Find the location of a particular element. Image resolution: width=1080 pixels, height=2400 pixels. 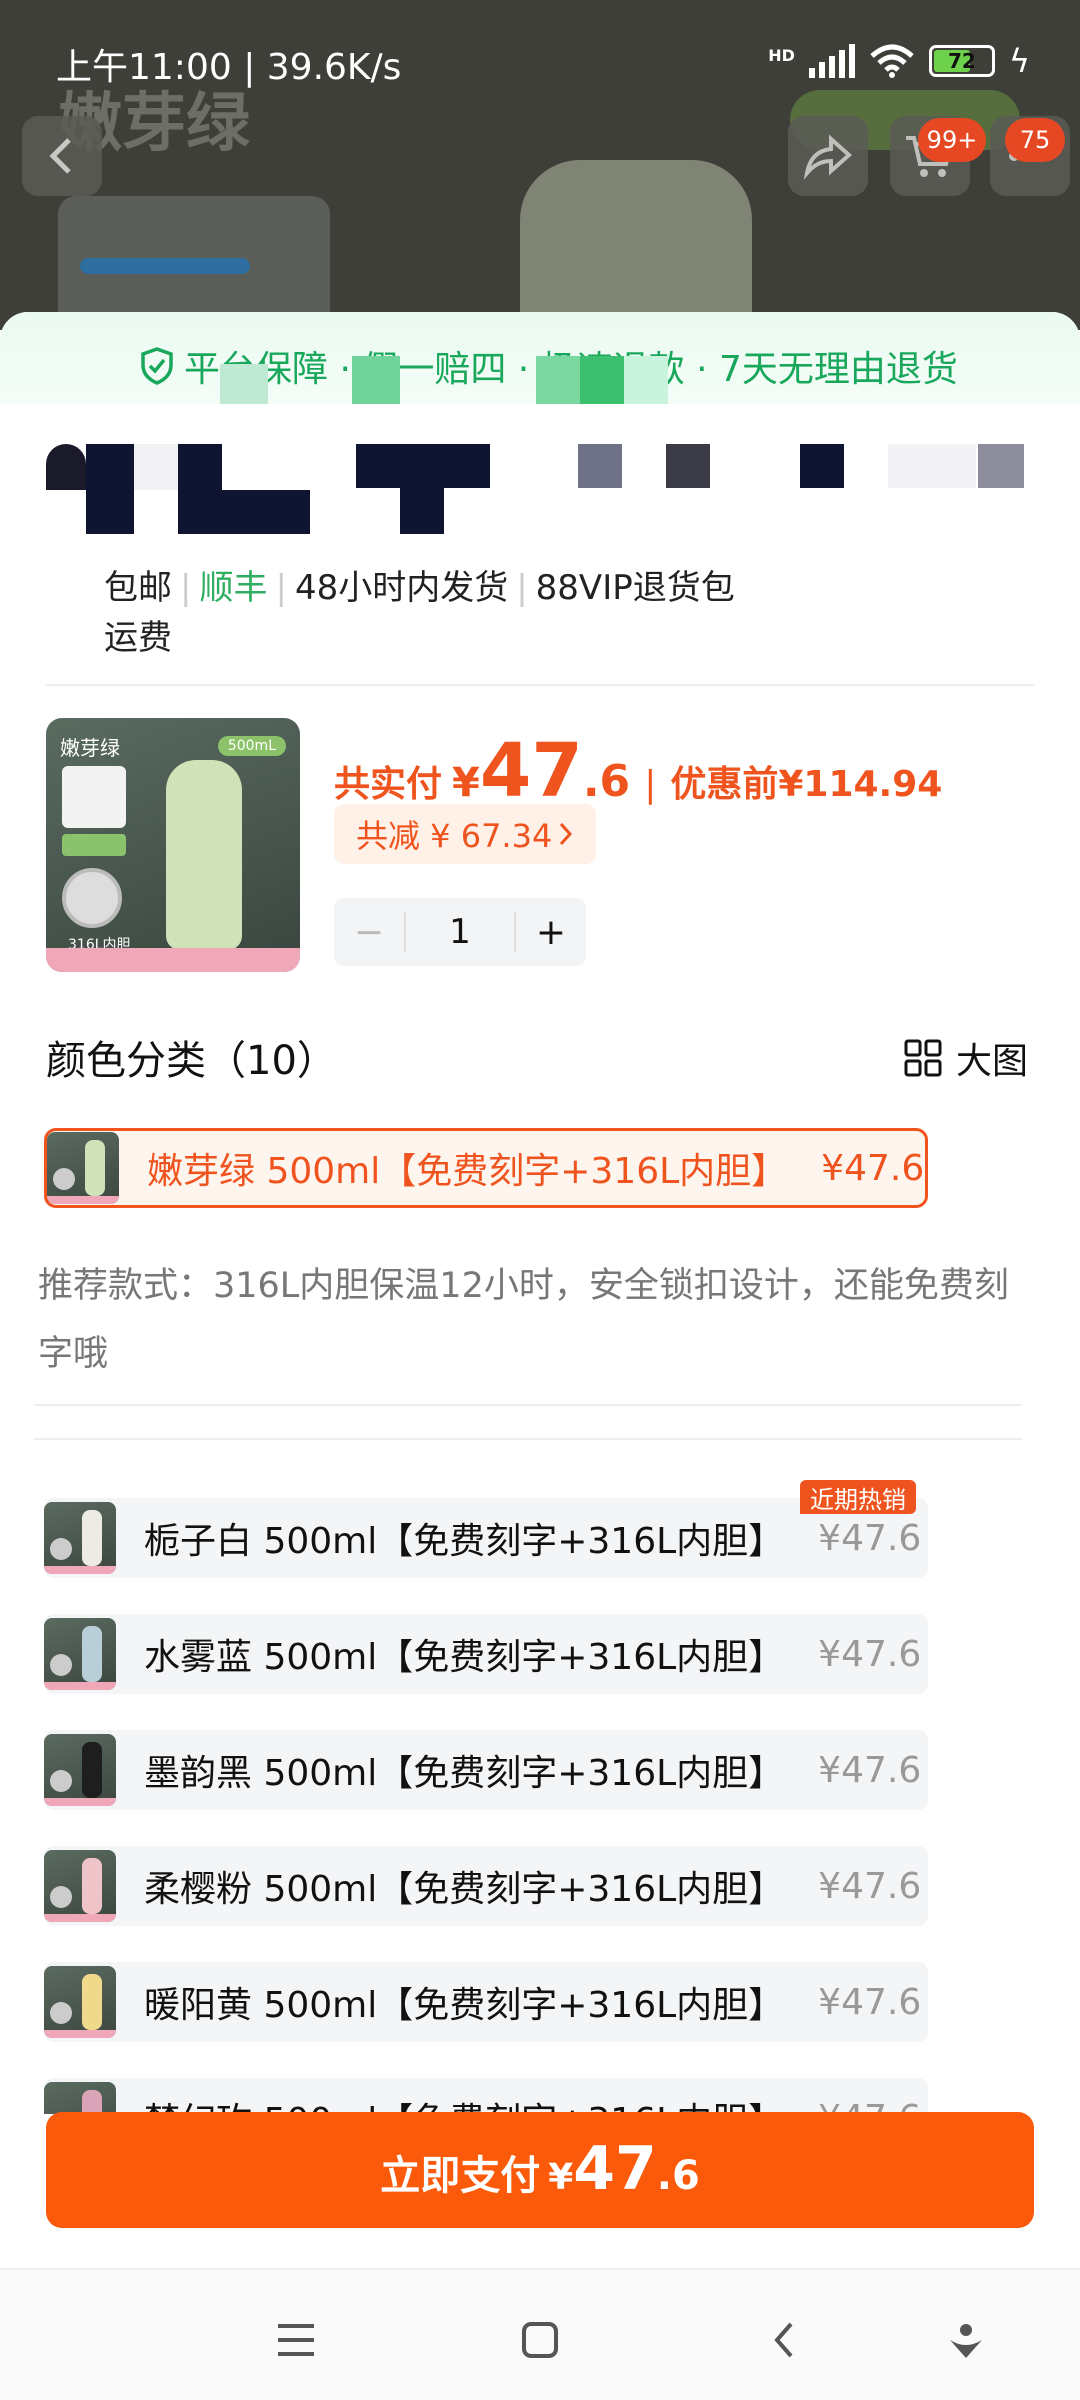

actual-pay-integer: 47 is located at coordinates (531, 771).